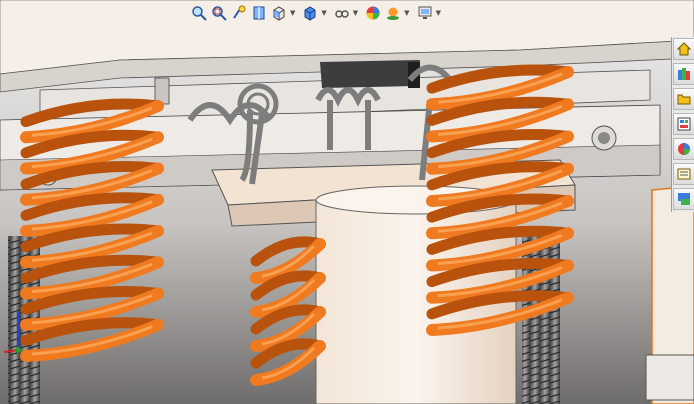 The width and height of the screenshot is (694, 404). Describe the element at coordinates (373, 13) in the screenshot. I see `color-ball-icon` at that location.